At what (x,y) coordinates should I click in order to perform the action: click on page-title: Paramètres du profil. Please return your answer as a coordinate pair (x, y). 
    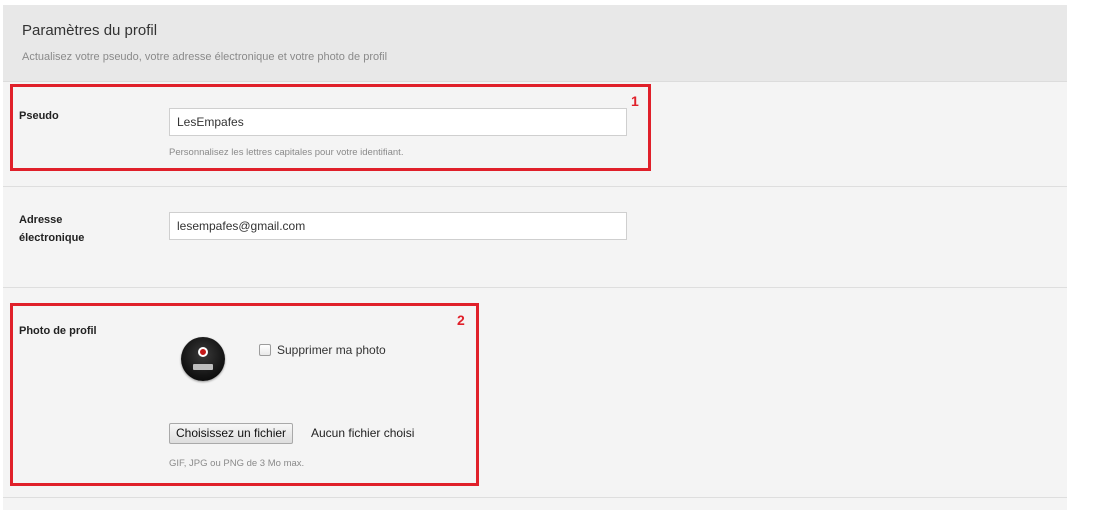
    Looking at the image, I should click on (90, 30).